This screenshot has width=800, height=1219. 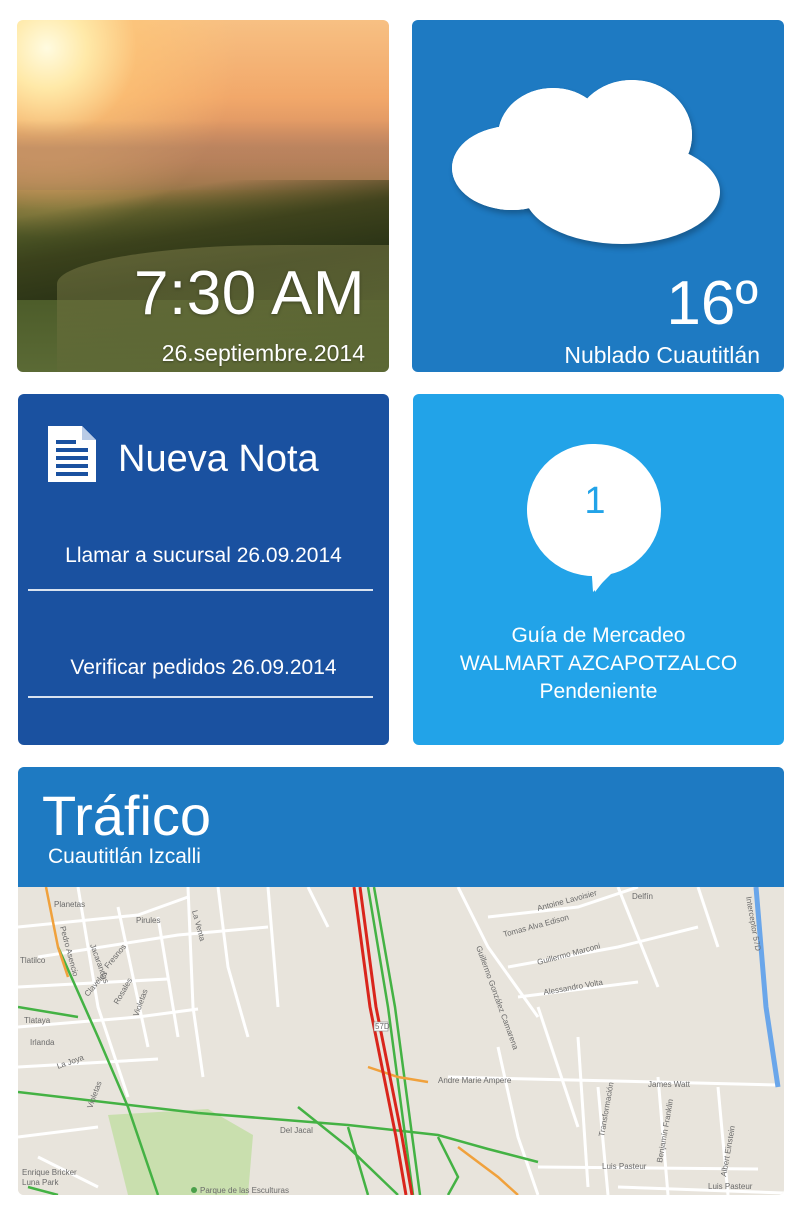 I want to click on reminder-title: Guía de Mercadeo, so click(x=598, y=635).